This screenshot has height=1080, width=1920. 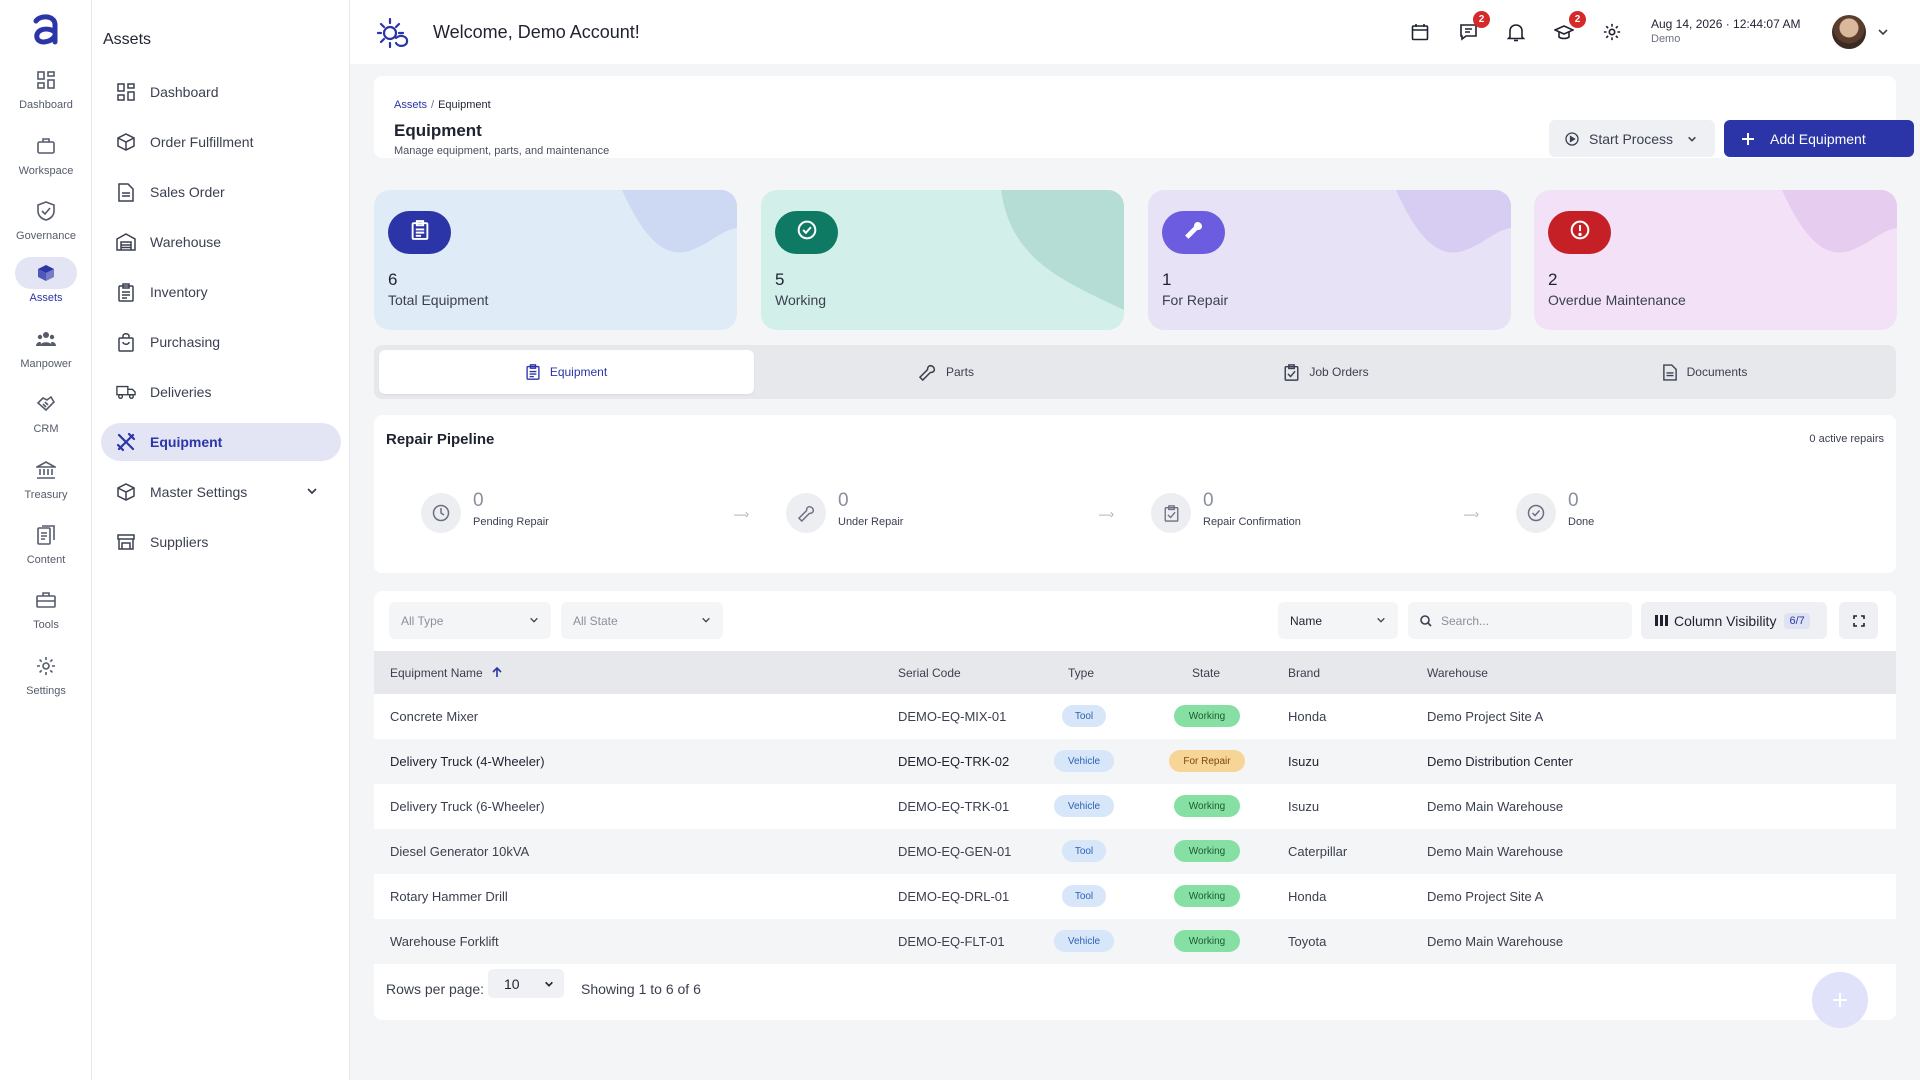 I want to click on calendar-icon, so click(x=1420, y=32).